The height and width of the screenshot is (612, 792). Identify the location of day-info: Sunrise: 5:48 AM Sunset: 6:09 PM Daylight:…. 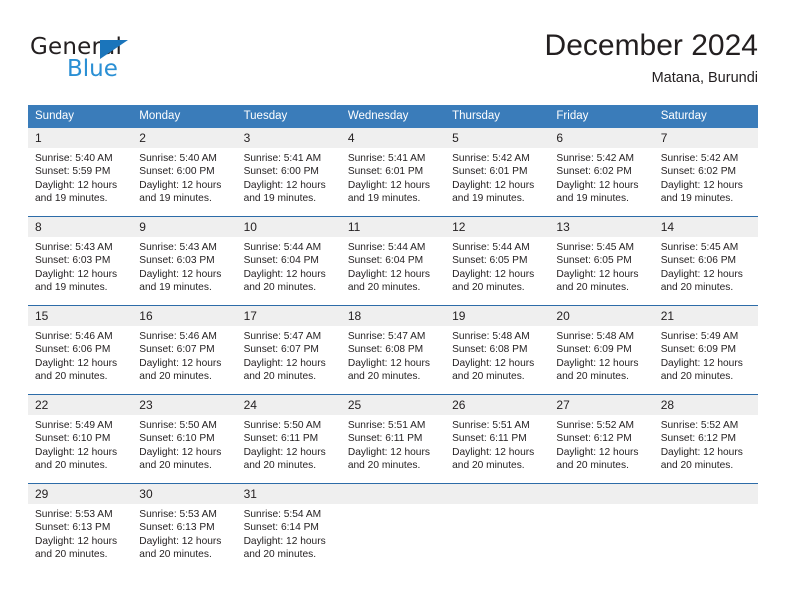
(601, 355).